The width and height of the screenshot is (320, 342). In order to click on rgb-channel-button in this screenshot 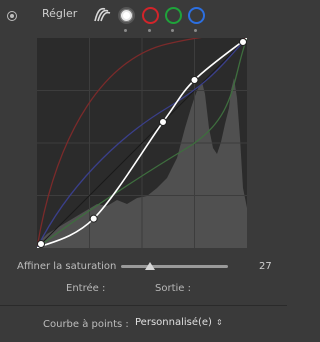, I will do `click(126, 21)`.